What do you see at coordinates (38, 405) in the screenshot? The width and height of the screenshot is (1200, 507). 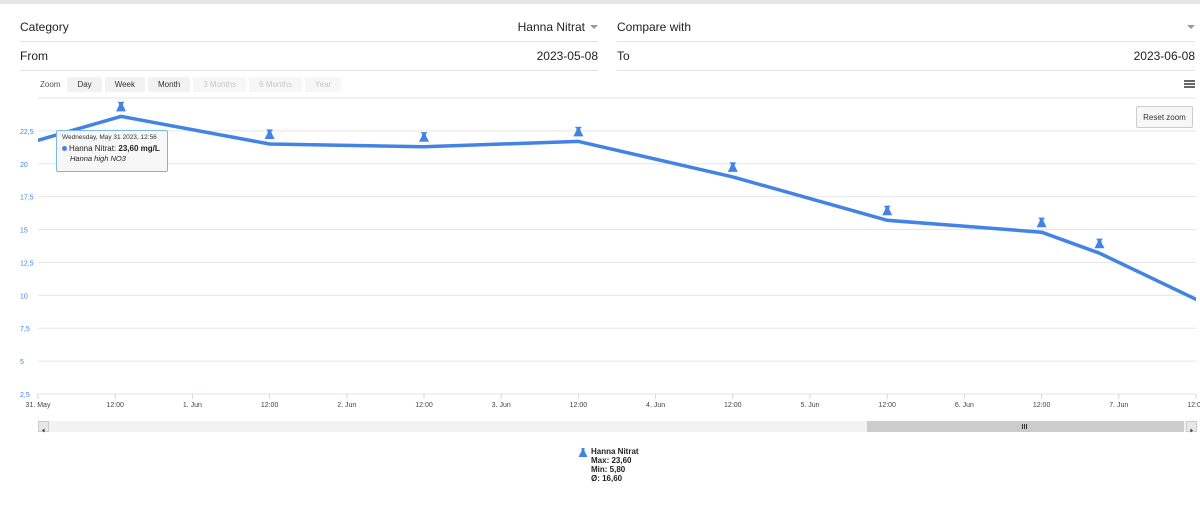 I see `x-tick-label: 31. May` at bounding box center [38, 405].